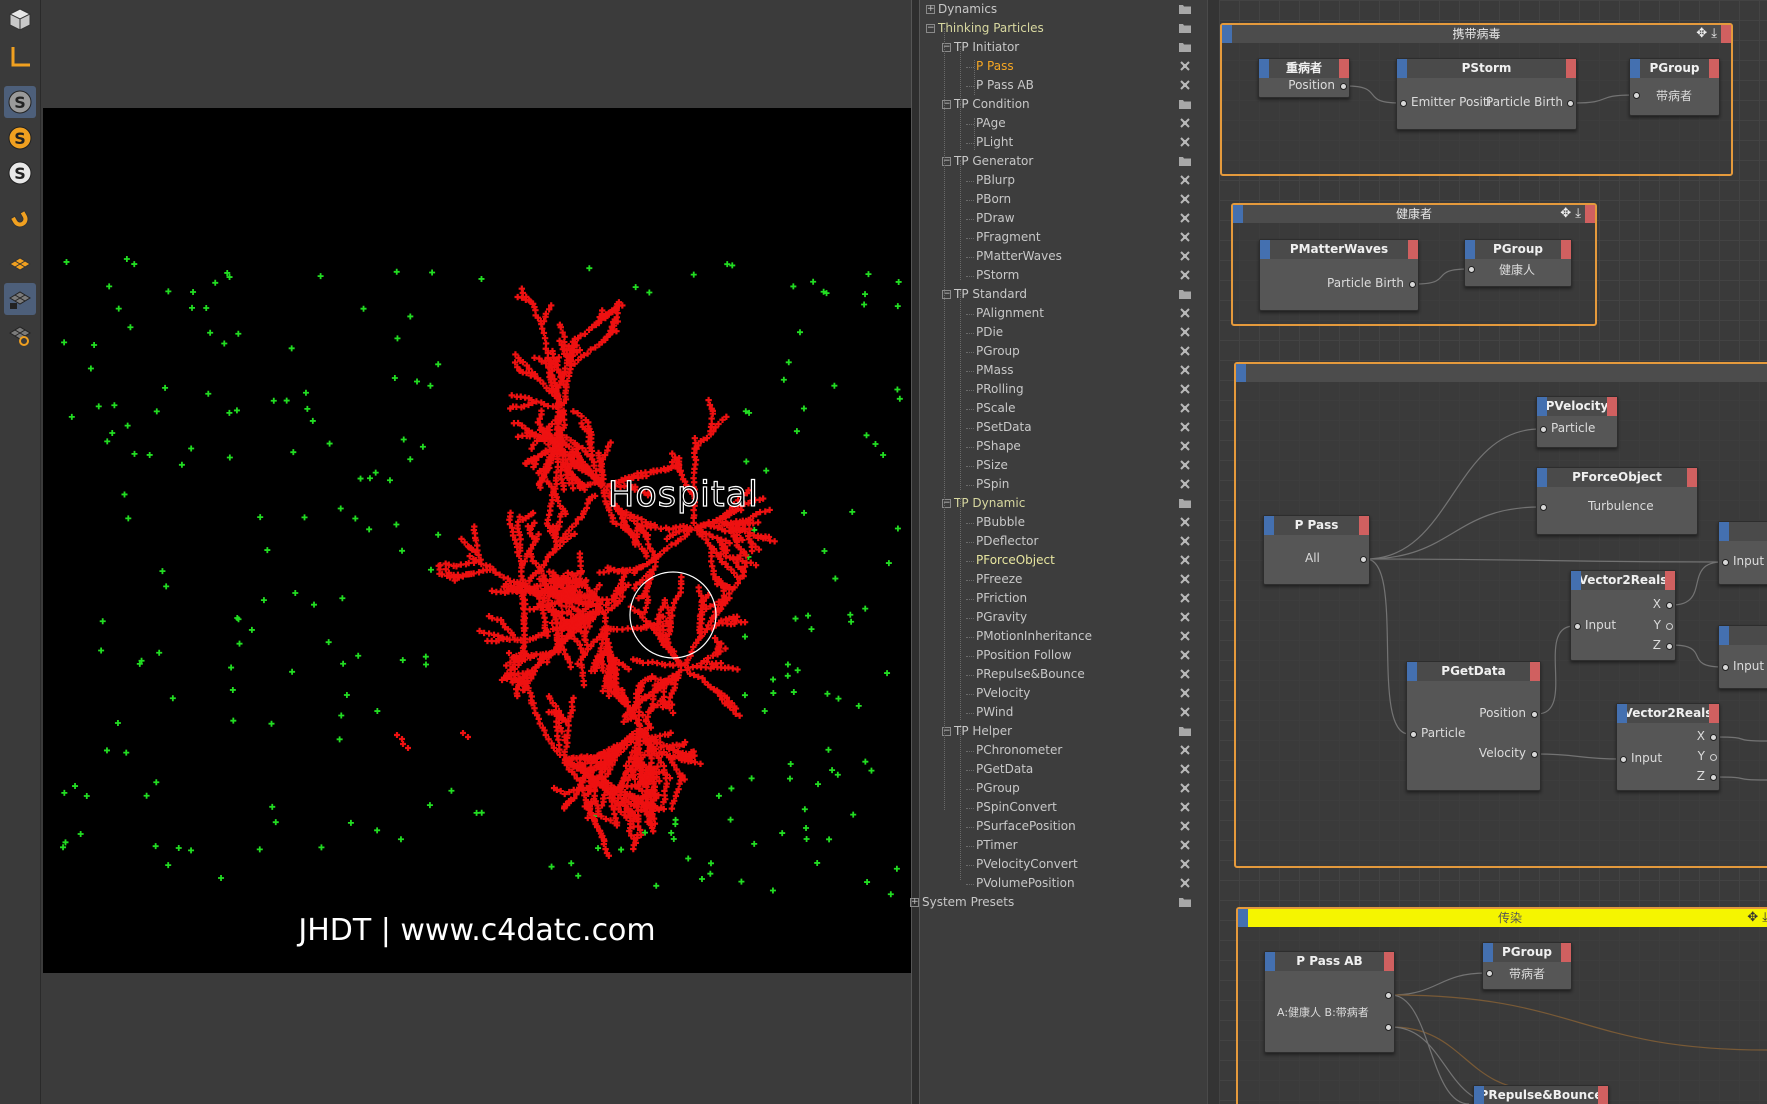 The image size is (1767, 1104). Describe the element at coordinates (1742, 553) in the screenshot. I see `node-edge-input-1: Input` at that location.